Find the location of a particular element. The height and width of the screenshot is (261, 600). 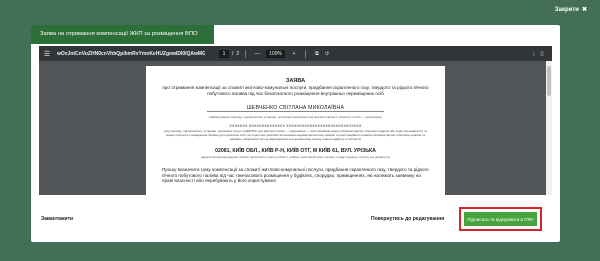

sign-and-send-button: Підписати та відправити в ПФУ is located at coordinates (500, 219).